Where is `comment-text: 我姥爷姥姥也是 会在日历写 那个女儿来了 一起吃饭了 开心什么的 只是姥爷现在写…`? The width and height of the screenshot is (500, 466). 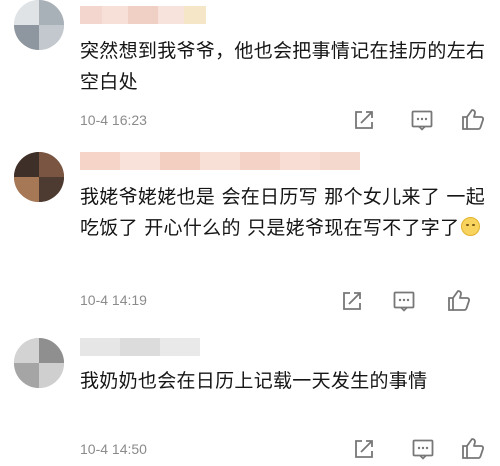 comment-text: 我姥爷姥姥也是 会在日历写 那个女儿来了 一起吃饭了 开心什么的 只是姥爷现在写… is located at coordinates (285, 213).